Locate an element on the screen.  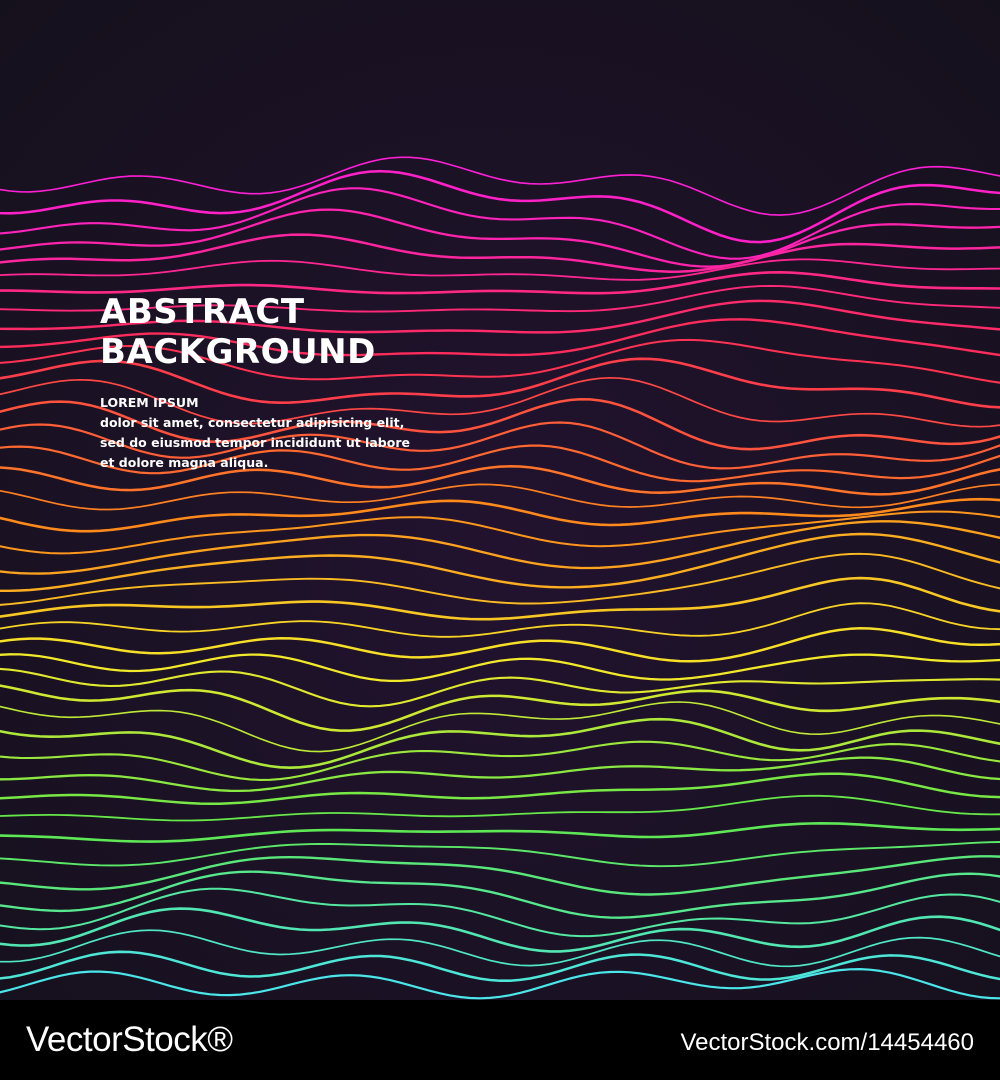
footer-brand: VectorStock® is located at coordinates (129, 1039).